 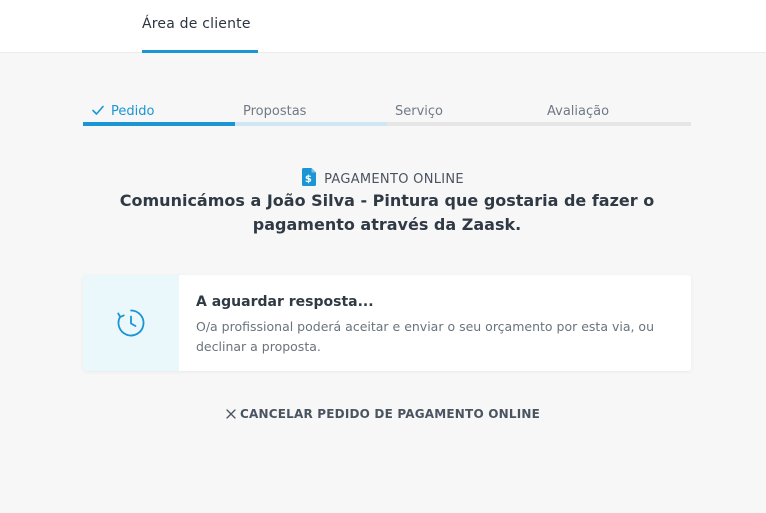 What do you see at coordinates (159, 114) in the screenshot?
I see `step-pedido: Pedido` at bounding box center [159, 114].